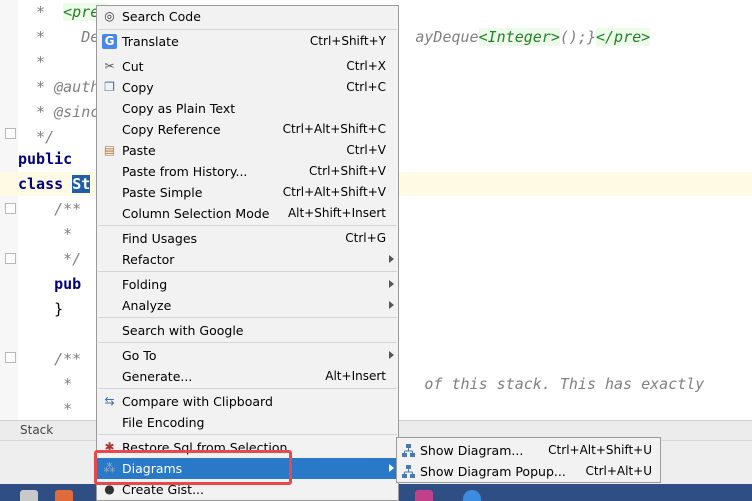 This screenshot has width=752, height=501. Describe the element at coordinates (366, 150) in the screenshot. I see `menu-item-shortcut: Ctrl+V` at that location.